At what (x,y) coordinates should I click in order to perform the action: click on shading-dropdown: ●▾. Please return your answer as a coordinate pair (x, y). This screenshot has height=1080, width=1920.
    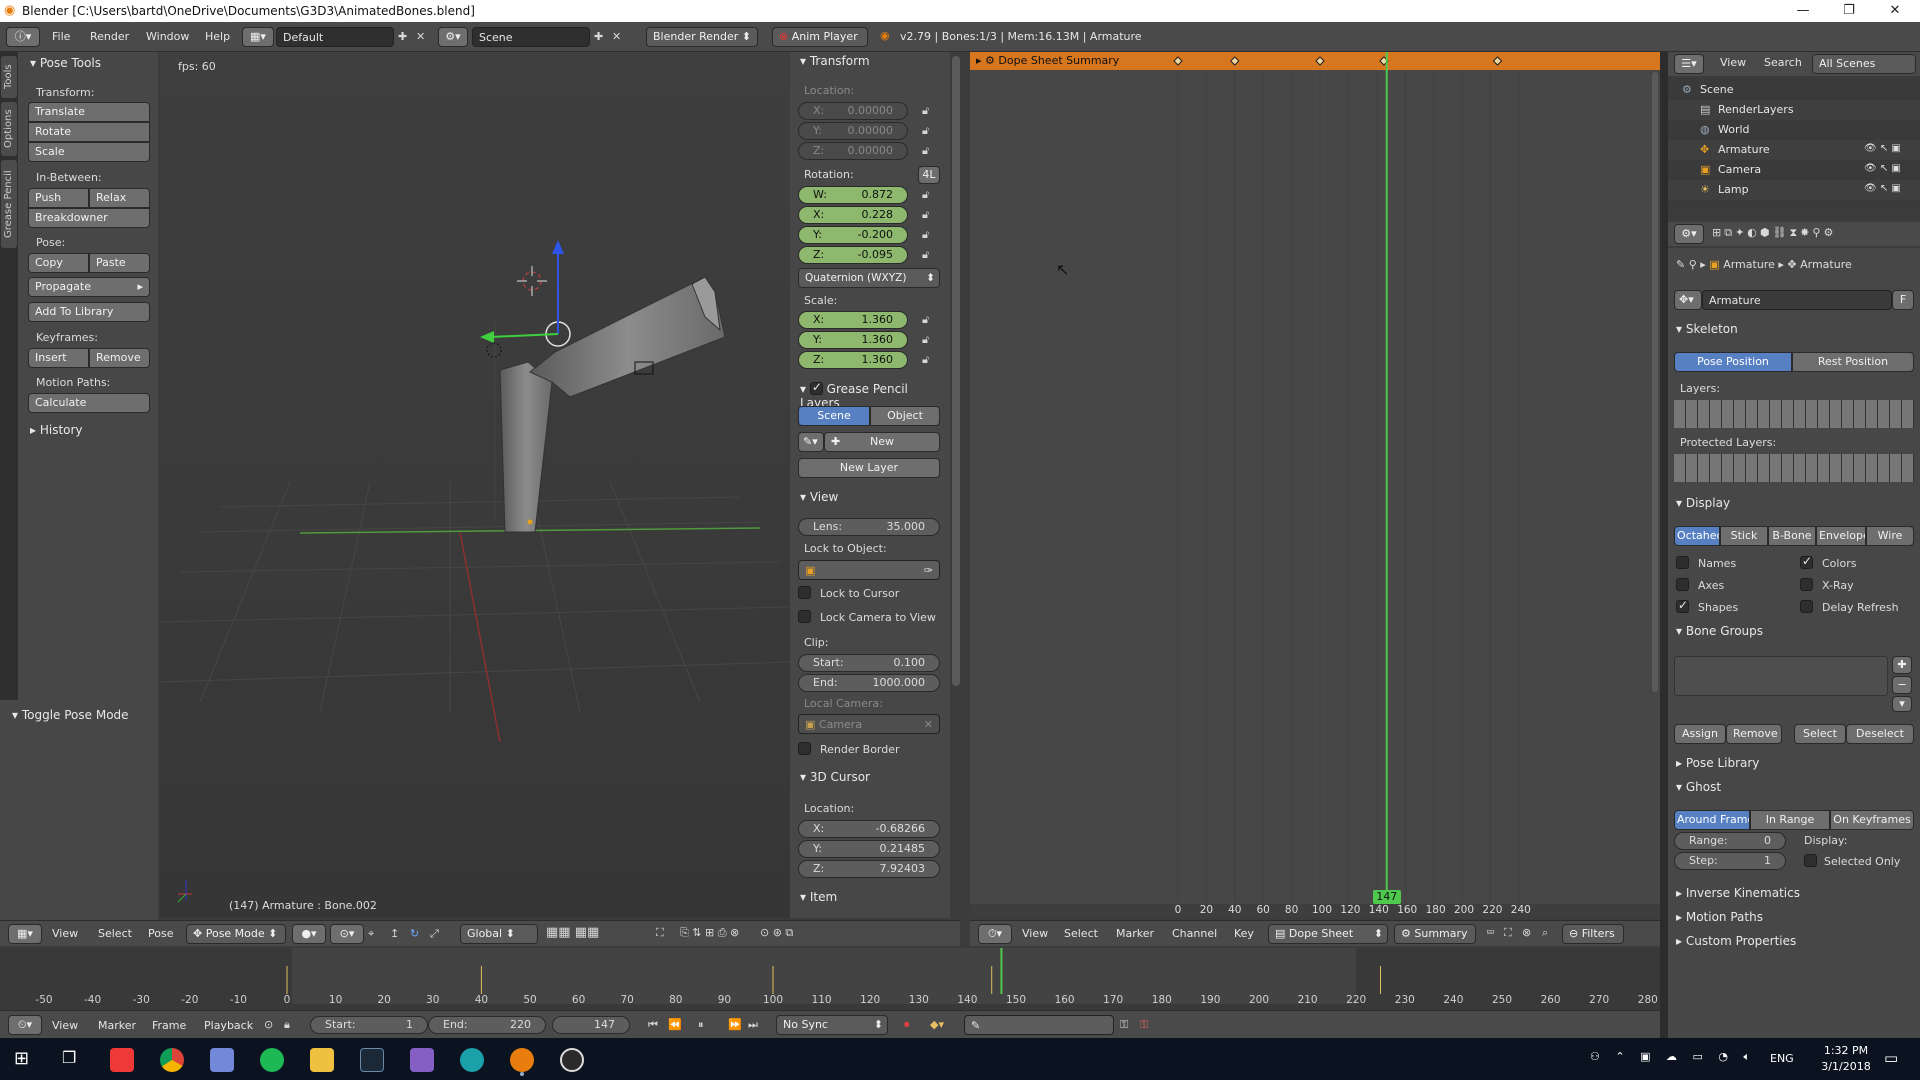
    Looking at the image, I should click on (309, 934).